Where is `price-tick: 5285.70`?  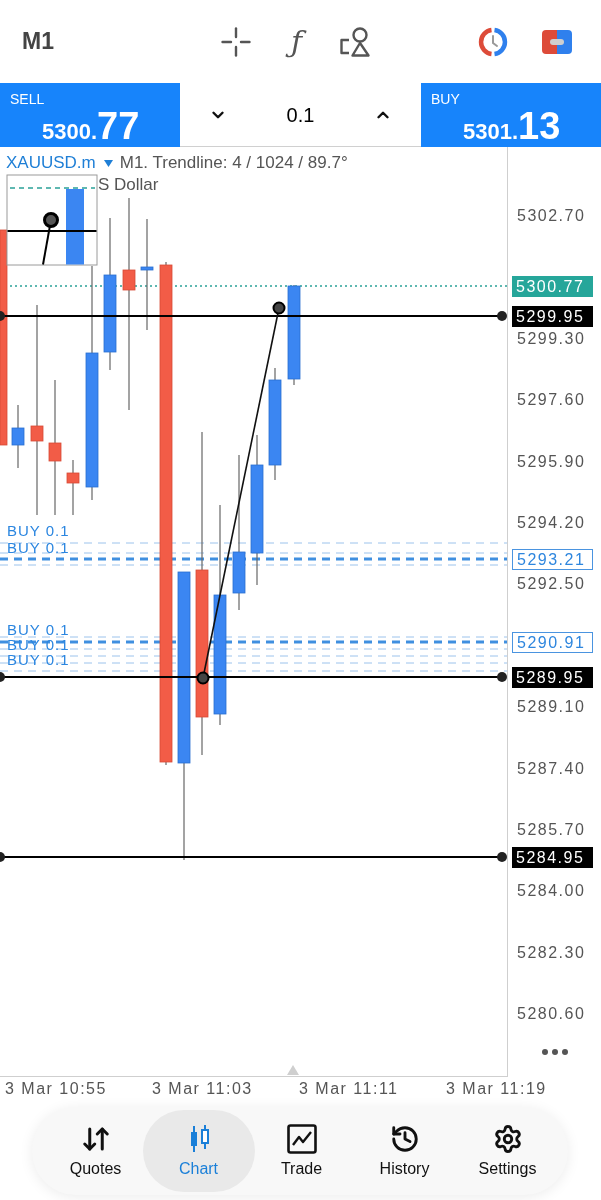
price-tick: 5285.70 is located at coordinates (551, 830).